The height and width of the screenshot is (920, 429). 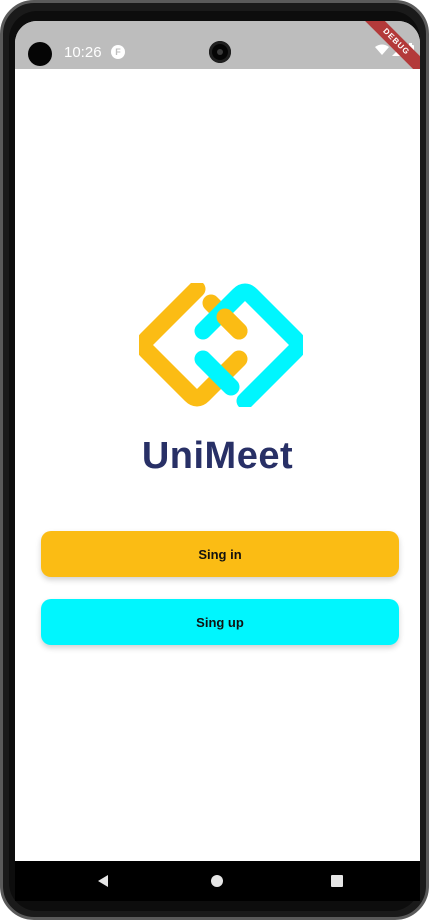 I want to click on home-icon, so click(x=217, y=881).